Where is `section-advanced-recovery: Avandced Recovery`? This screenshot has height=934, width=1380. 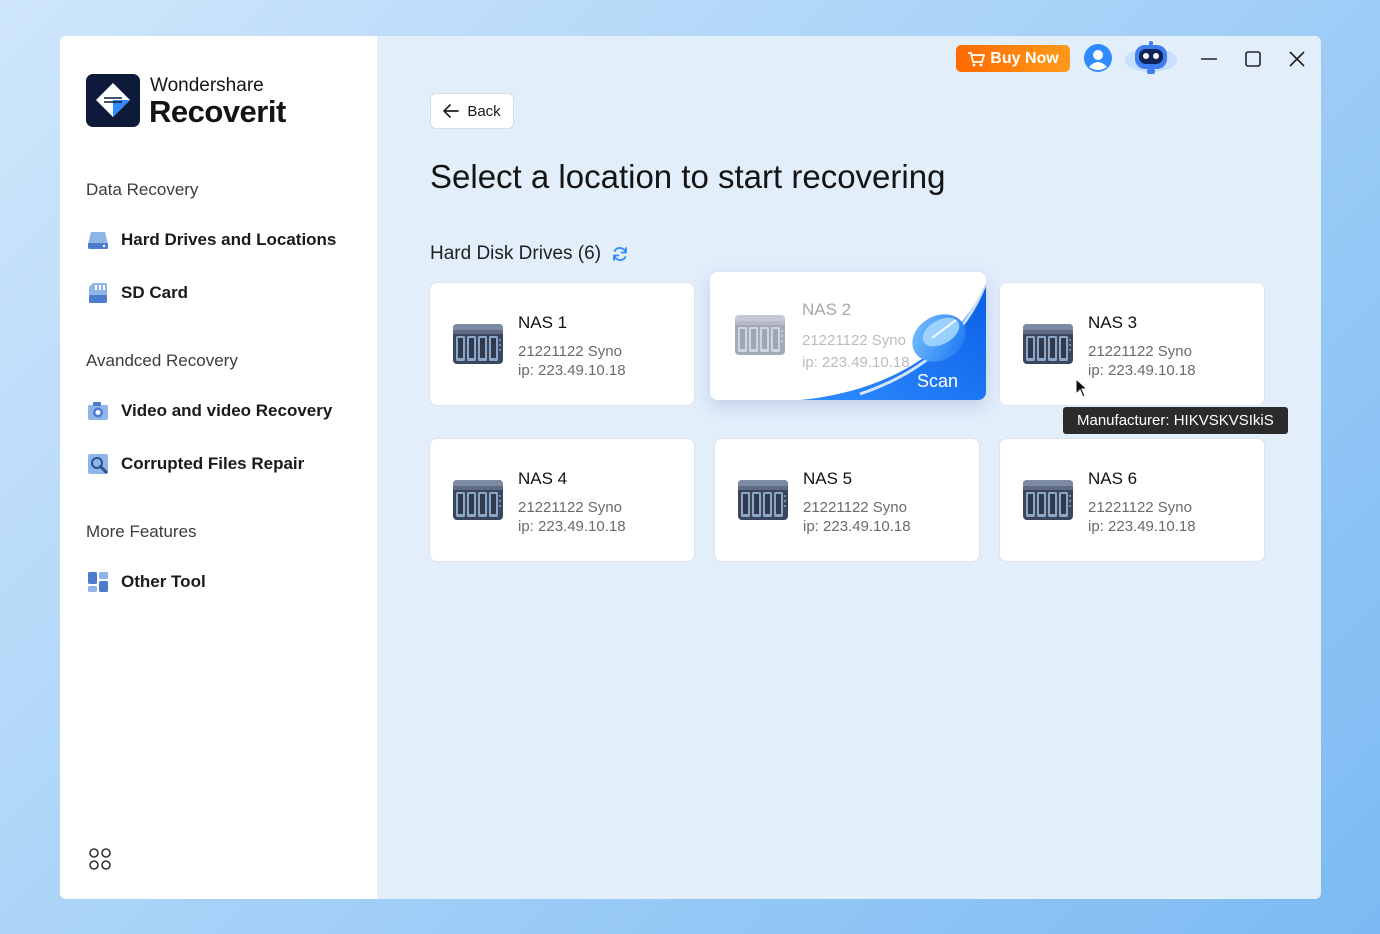 section-advanced-recovery: Avandced Recovery is located at coordinates (162, 360).